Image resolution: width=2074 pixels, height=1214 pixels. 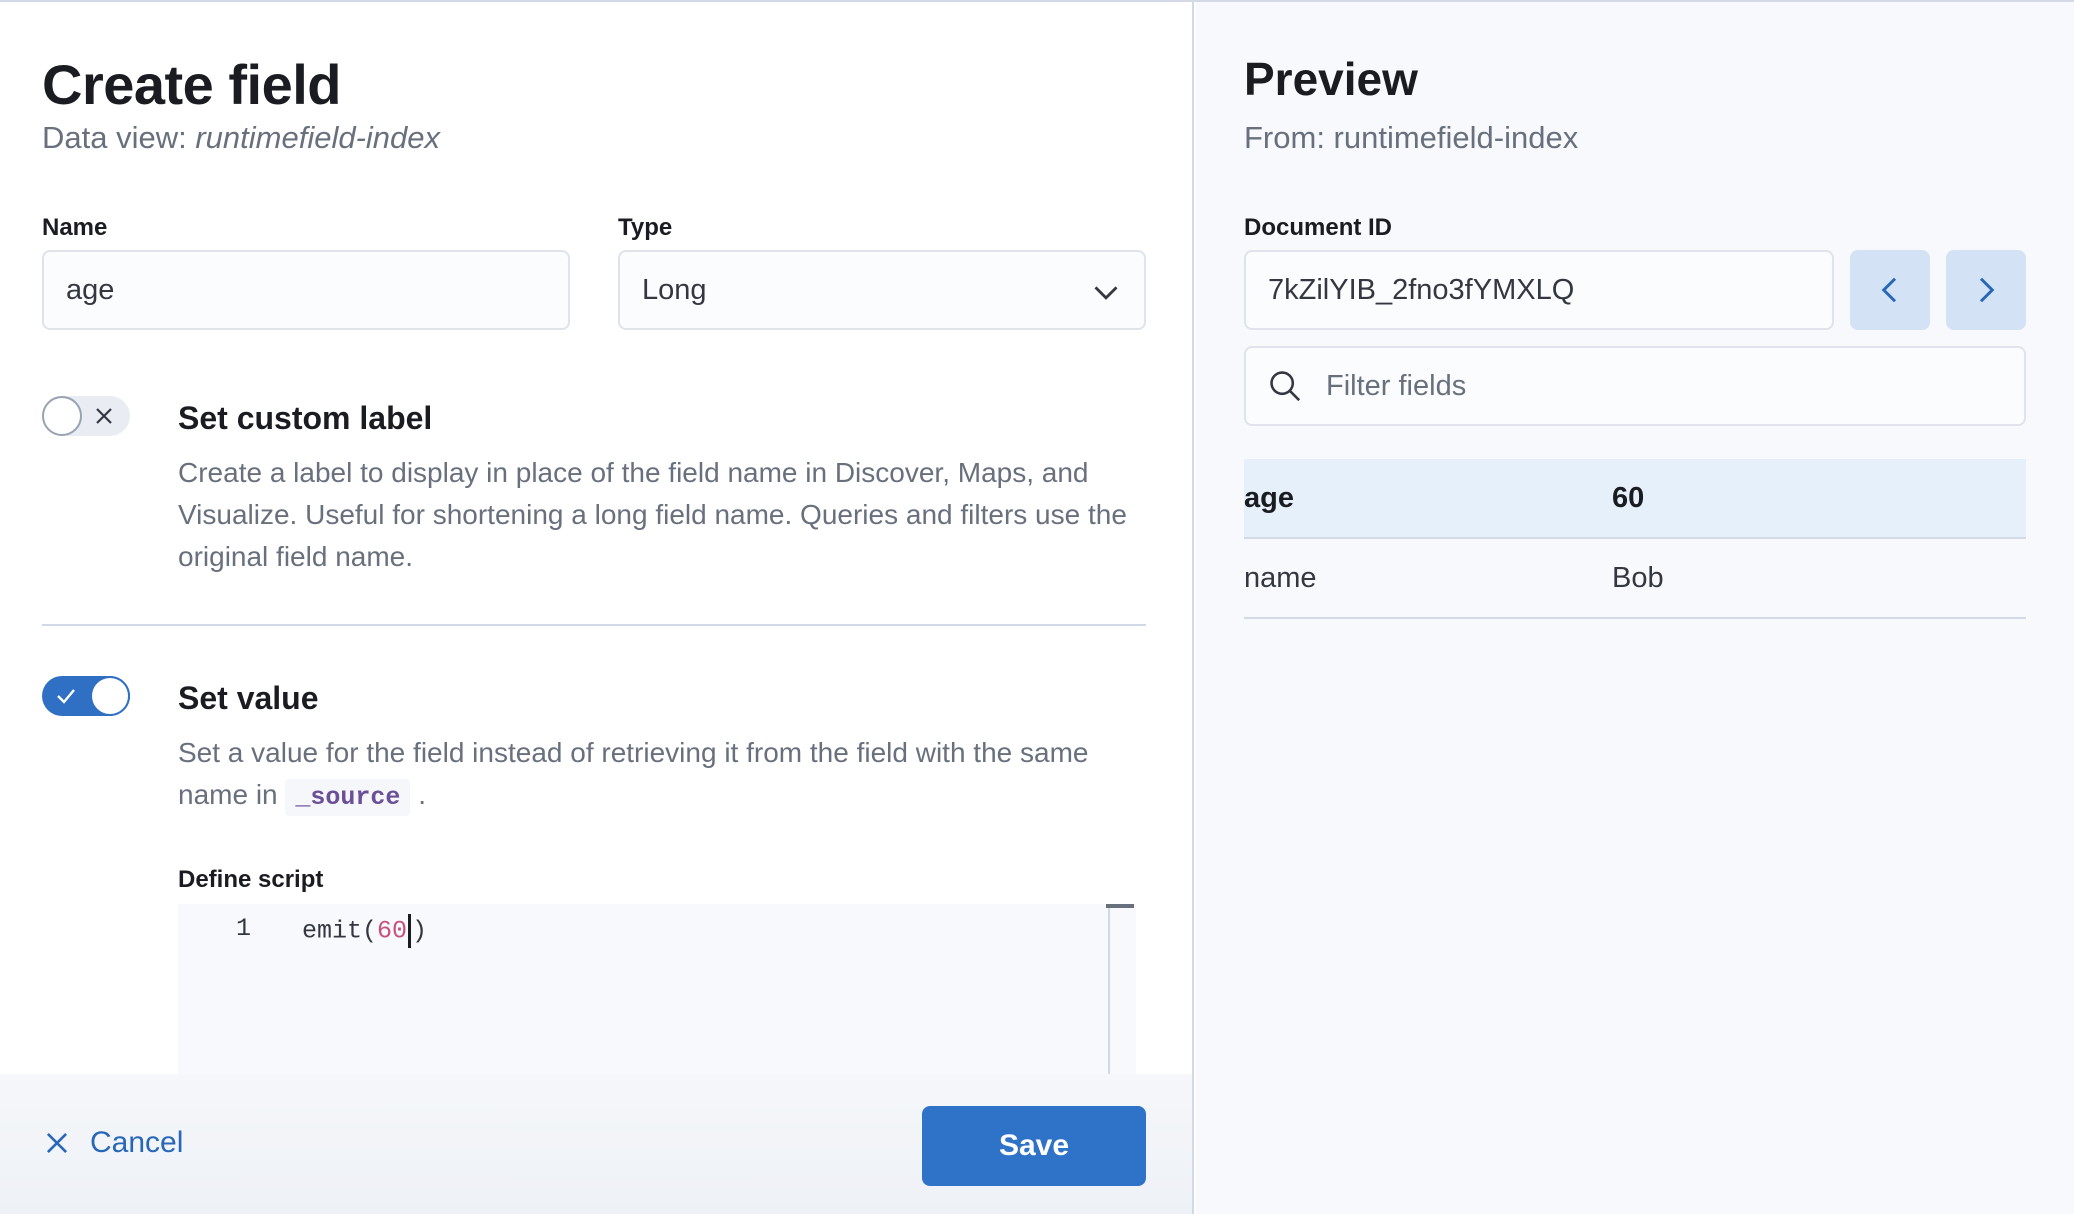 I want to click on subtitle-prefix: Data view:, so click(x=119, y=137).